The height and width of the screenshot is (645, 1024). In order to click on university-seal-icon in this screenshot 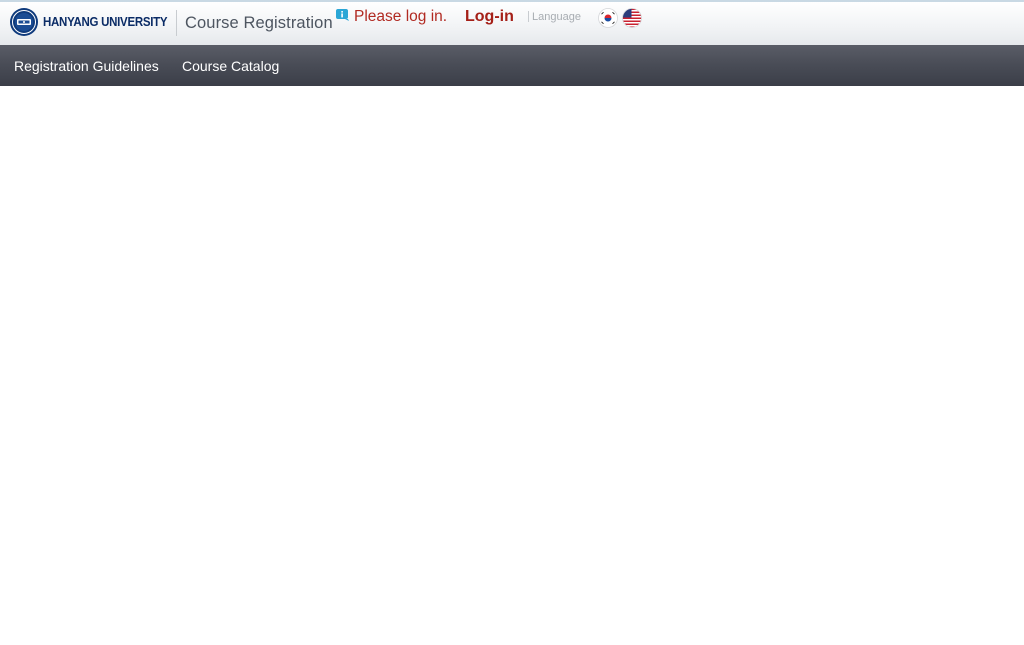, I will do `click(24, 22)`.